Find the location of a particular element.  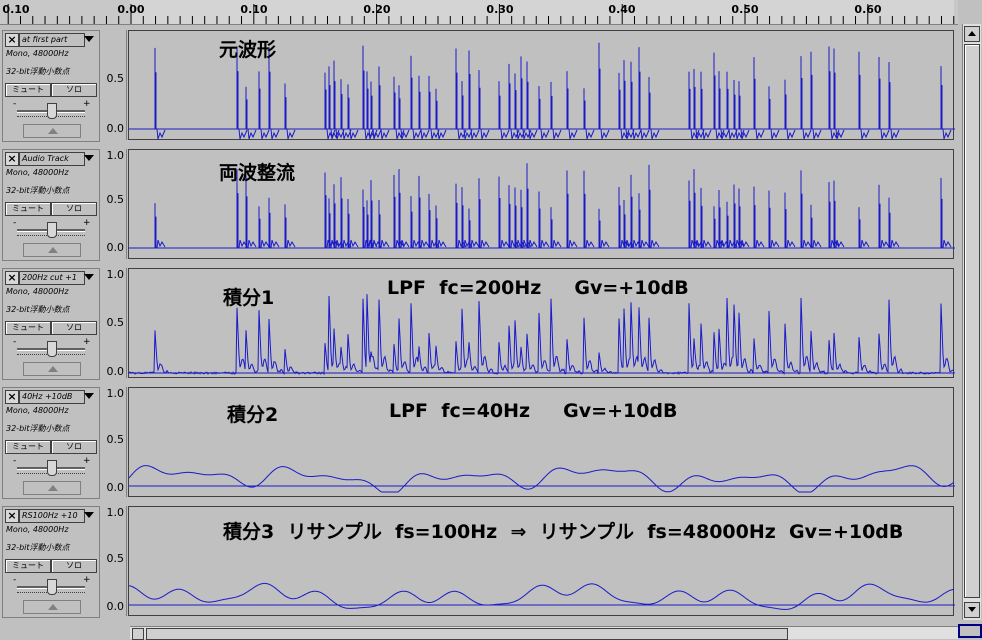

track-annotation: 積分1 is located at coordinates (249, 298).